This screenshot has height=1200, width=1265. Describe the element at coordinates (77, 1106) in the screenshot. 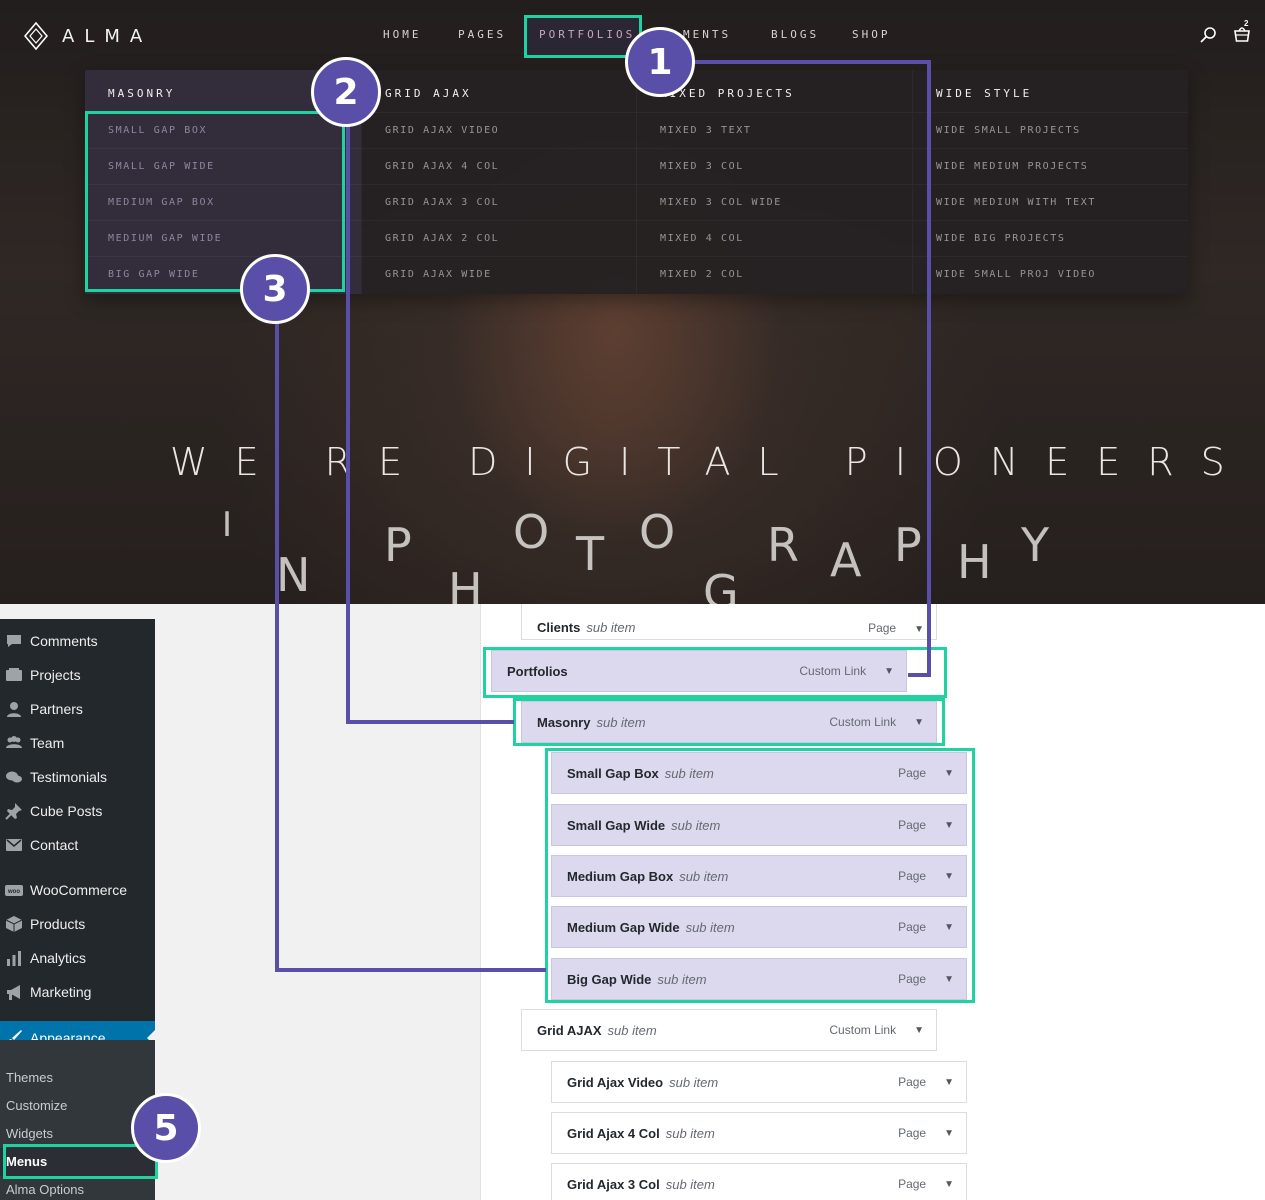

I see `submenu-customize: Customize` at that location.